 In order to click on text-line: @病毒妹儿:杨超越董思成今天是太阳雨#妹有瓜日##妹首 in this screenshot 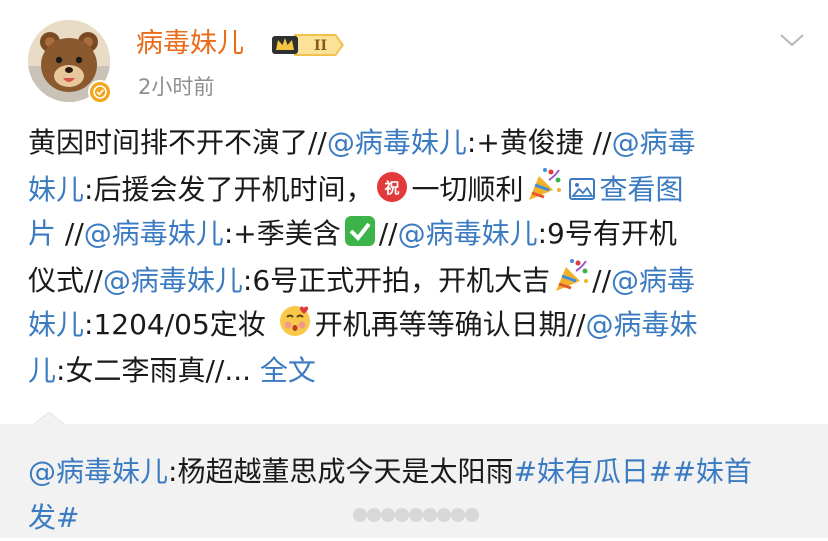, I will do `click(423, 473)`.